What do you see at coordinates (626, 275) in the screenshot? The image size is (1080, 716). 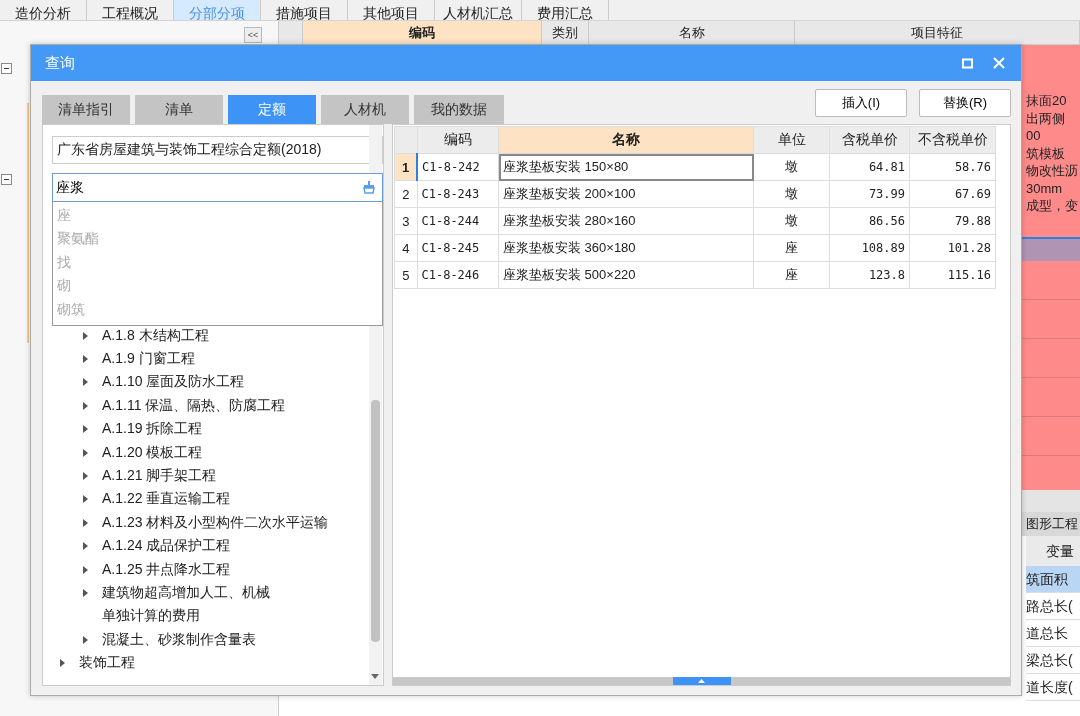 I see `table-cell: 座浆垫板安装 500×220` at bounding box center [626, 275].